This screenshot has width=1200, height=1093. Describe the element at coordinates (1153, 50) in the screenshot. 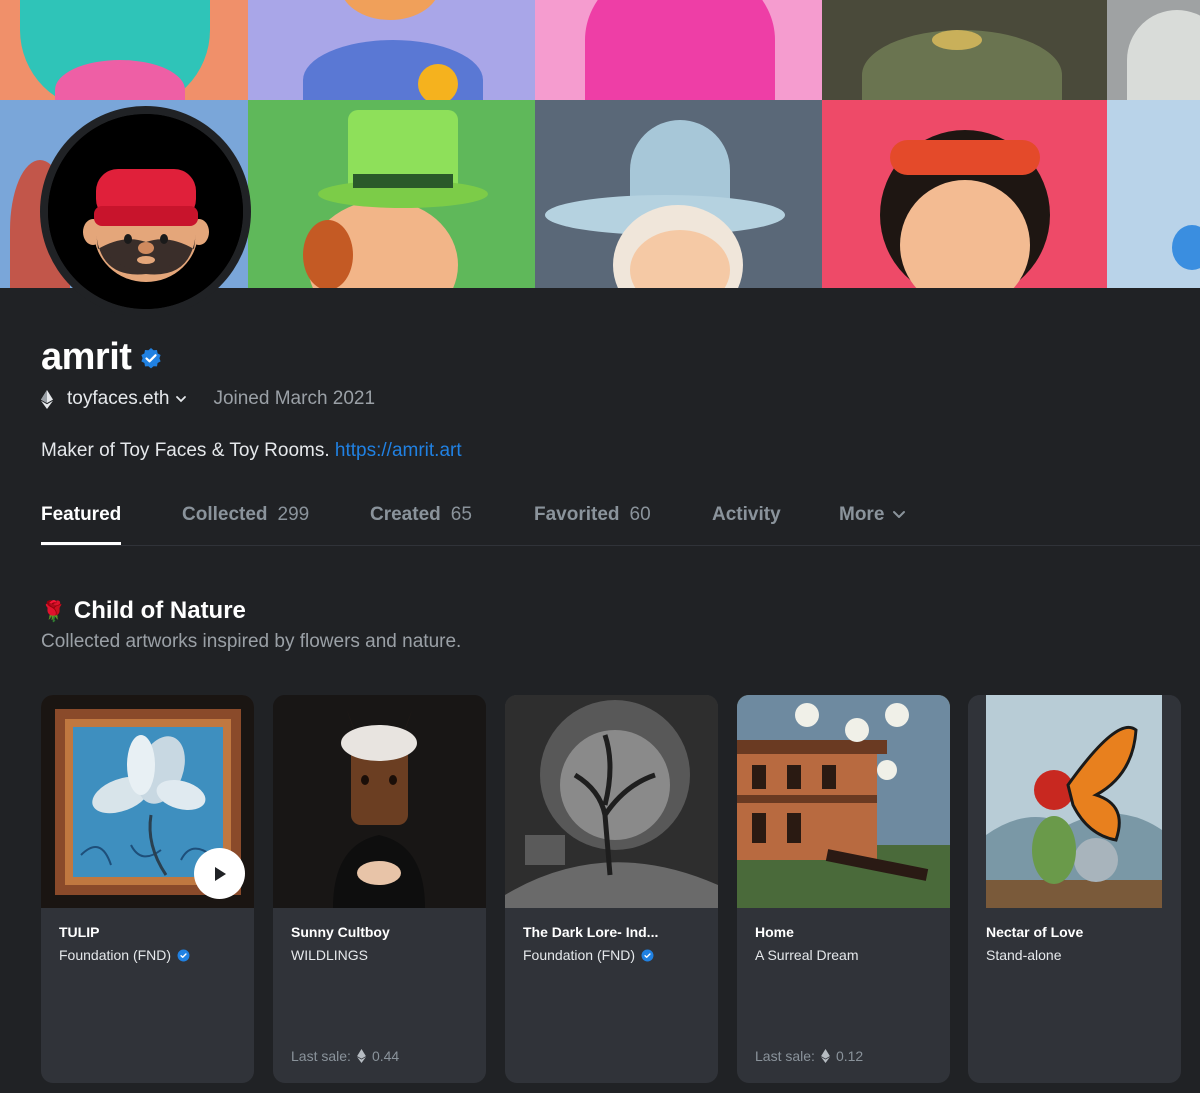

I see `banner-tile-grey` at that location.